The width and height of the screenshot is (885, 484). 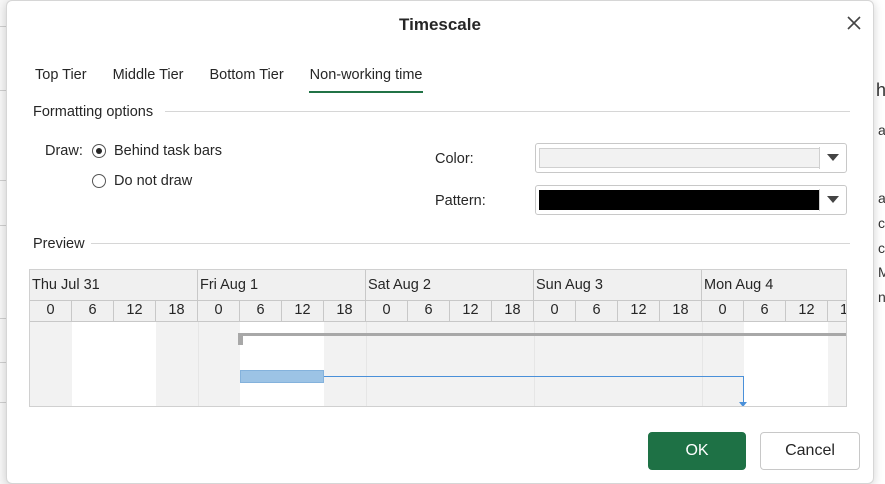 I want to click on day-header: Sun Aug 3, so click(x=618, y=285).